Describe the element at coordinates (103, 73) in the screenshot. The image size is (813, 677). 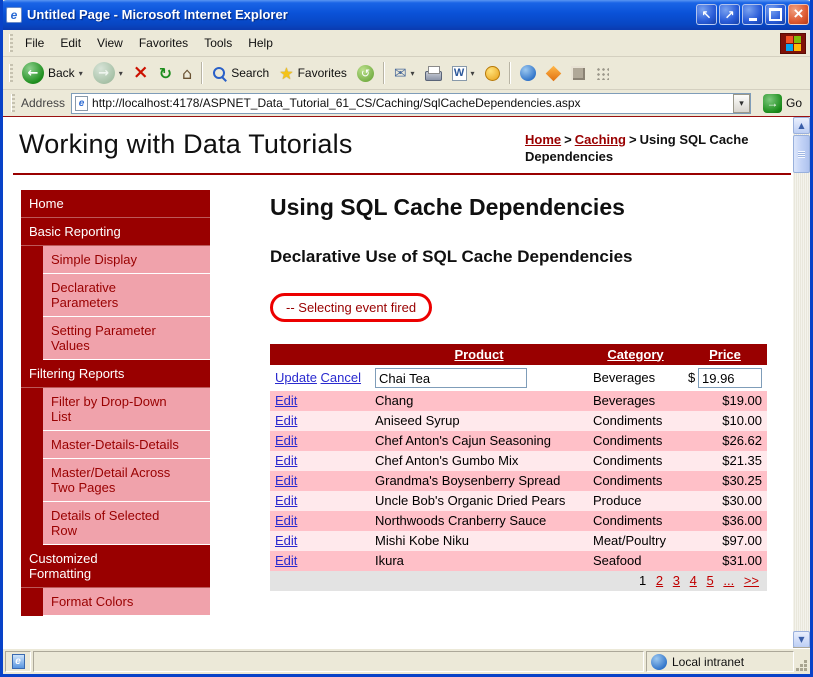
I see `forward-icon` at that location.